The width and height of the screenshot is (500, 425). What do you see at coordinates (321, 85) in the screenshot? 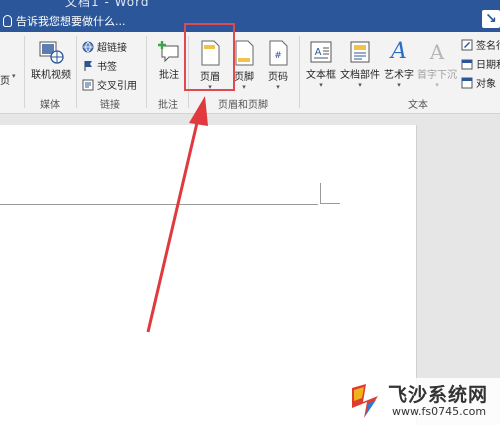
I see `text-box-dropdown-icon: ▾` at bounding box center [321, 85].